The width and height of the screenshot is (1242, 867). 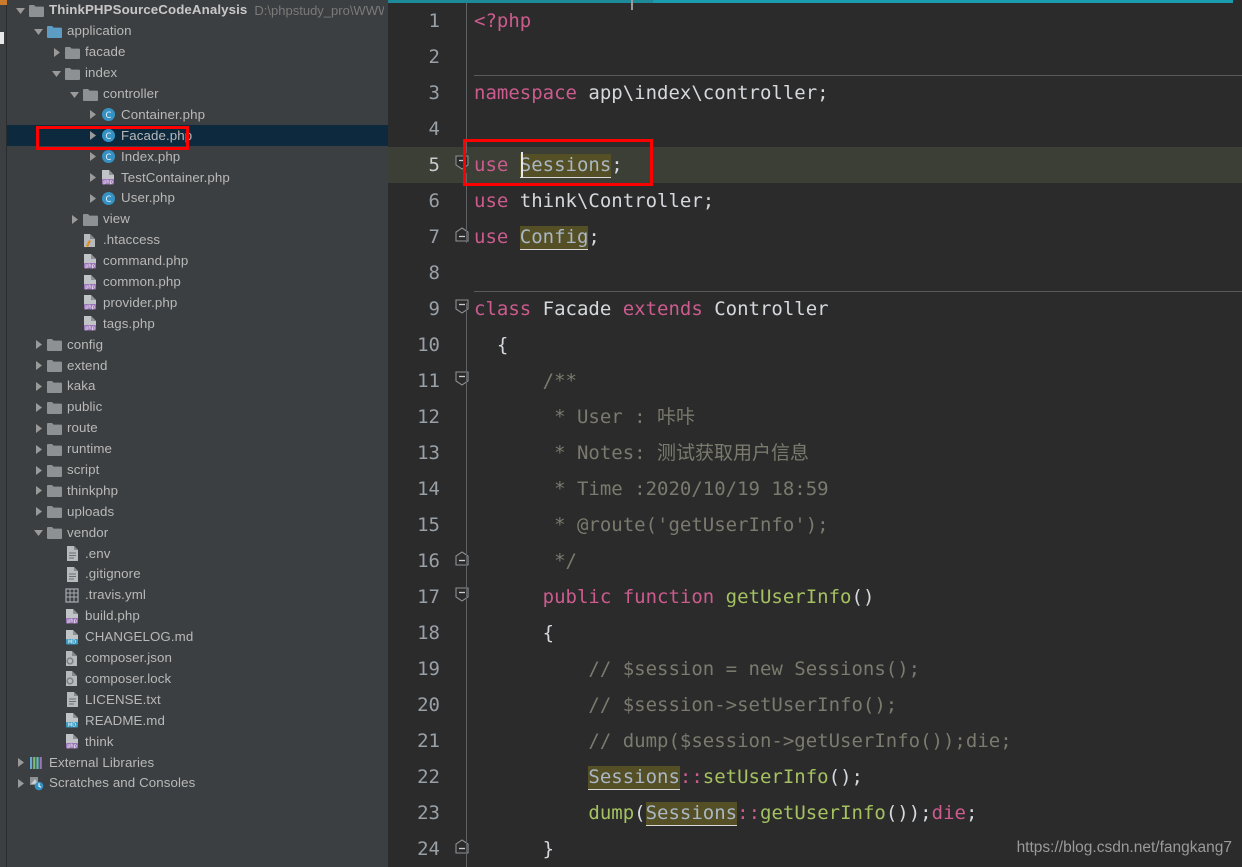 What do you see at coordinates (428, 705) in the screenshot?
I see `line-number: 20` at bounding box center [428, 705].